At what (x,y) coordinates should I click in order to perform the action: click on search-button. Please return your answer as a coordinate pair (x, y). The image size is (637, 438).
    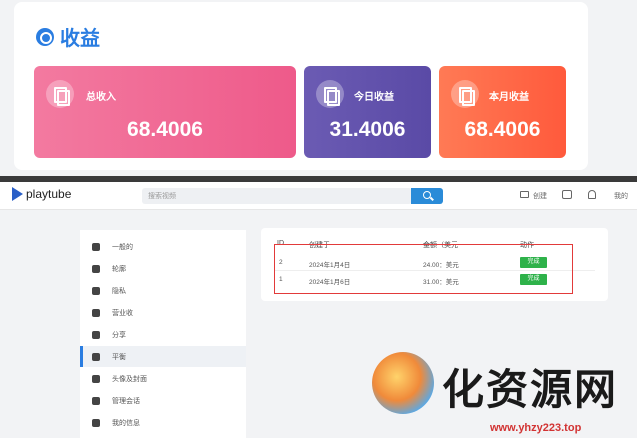
    Looking at the image, I should click on (427, 196).